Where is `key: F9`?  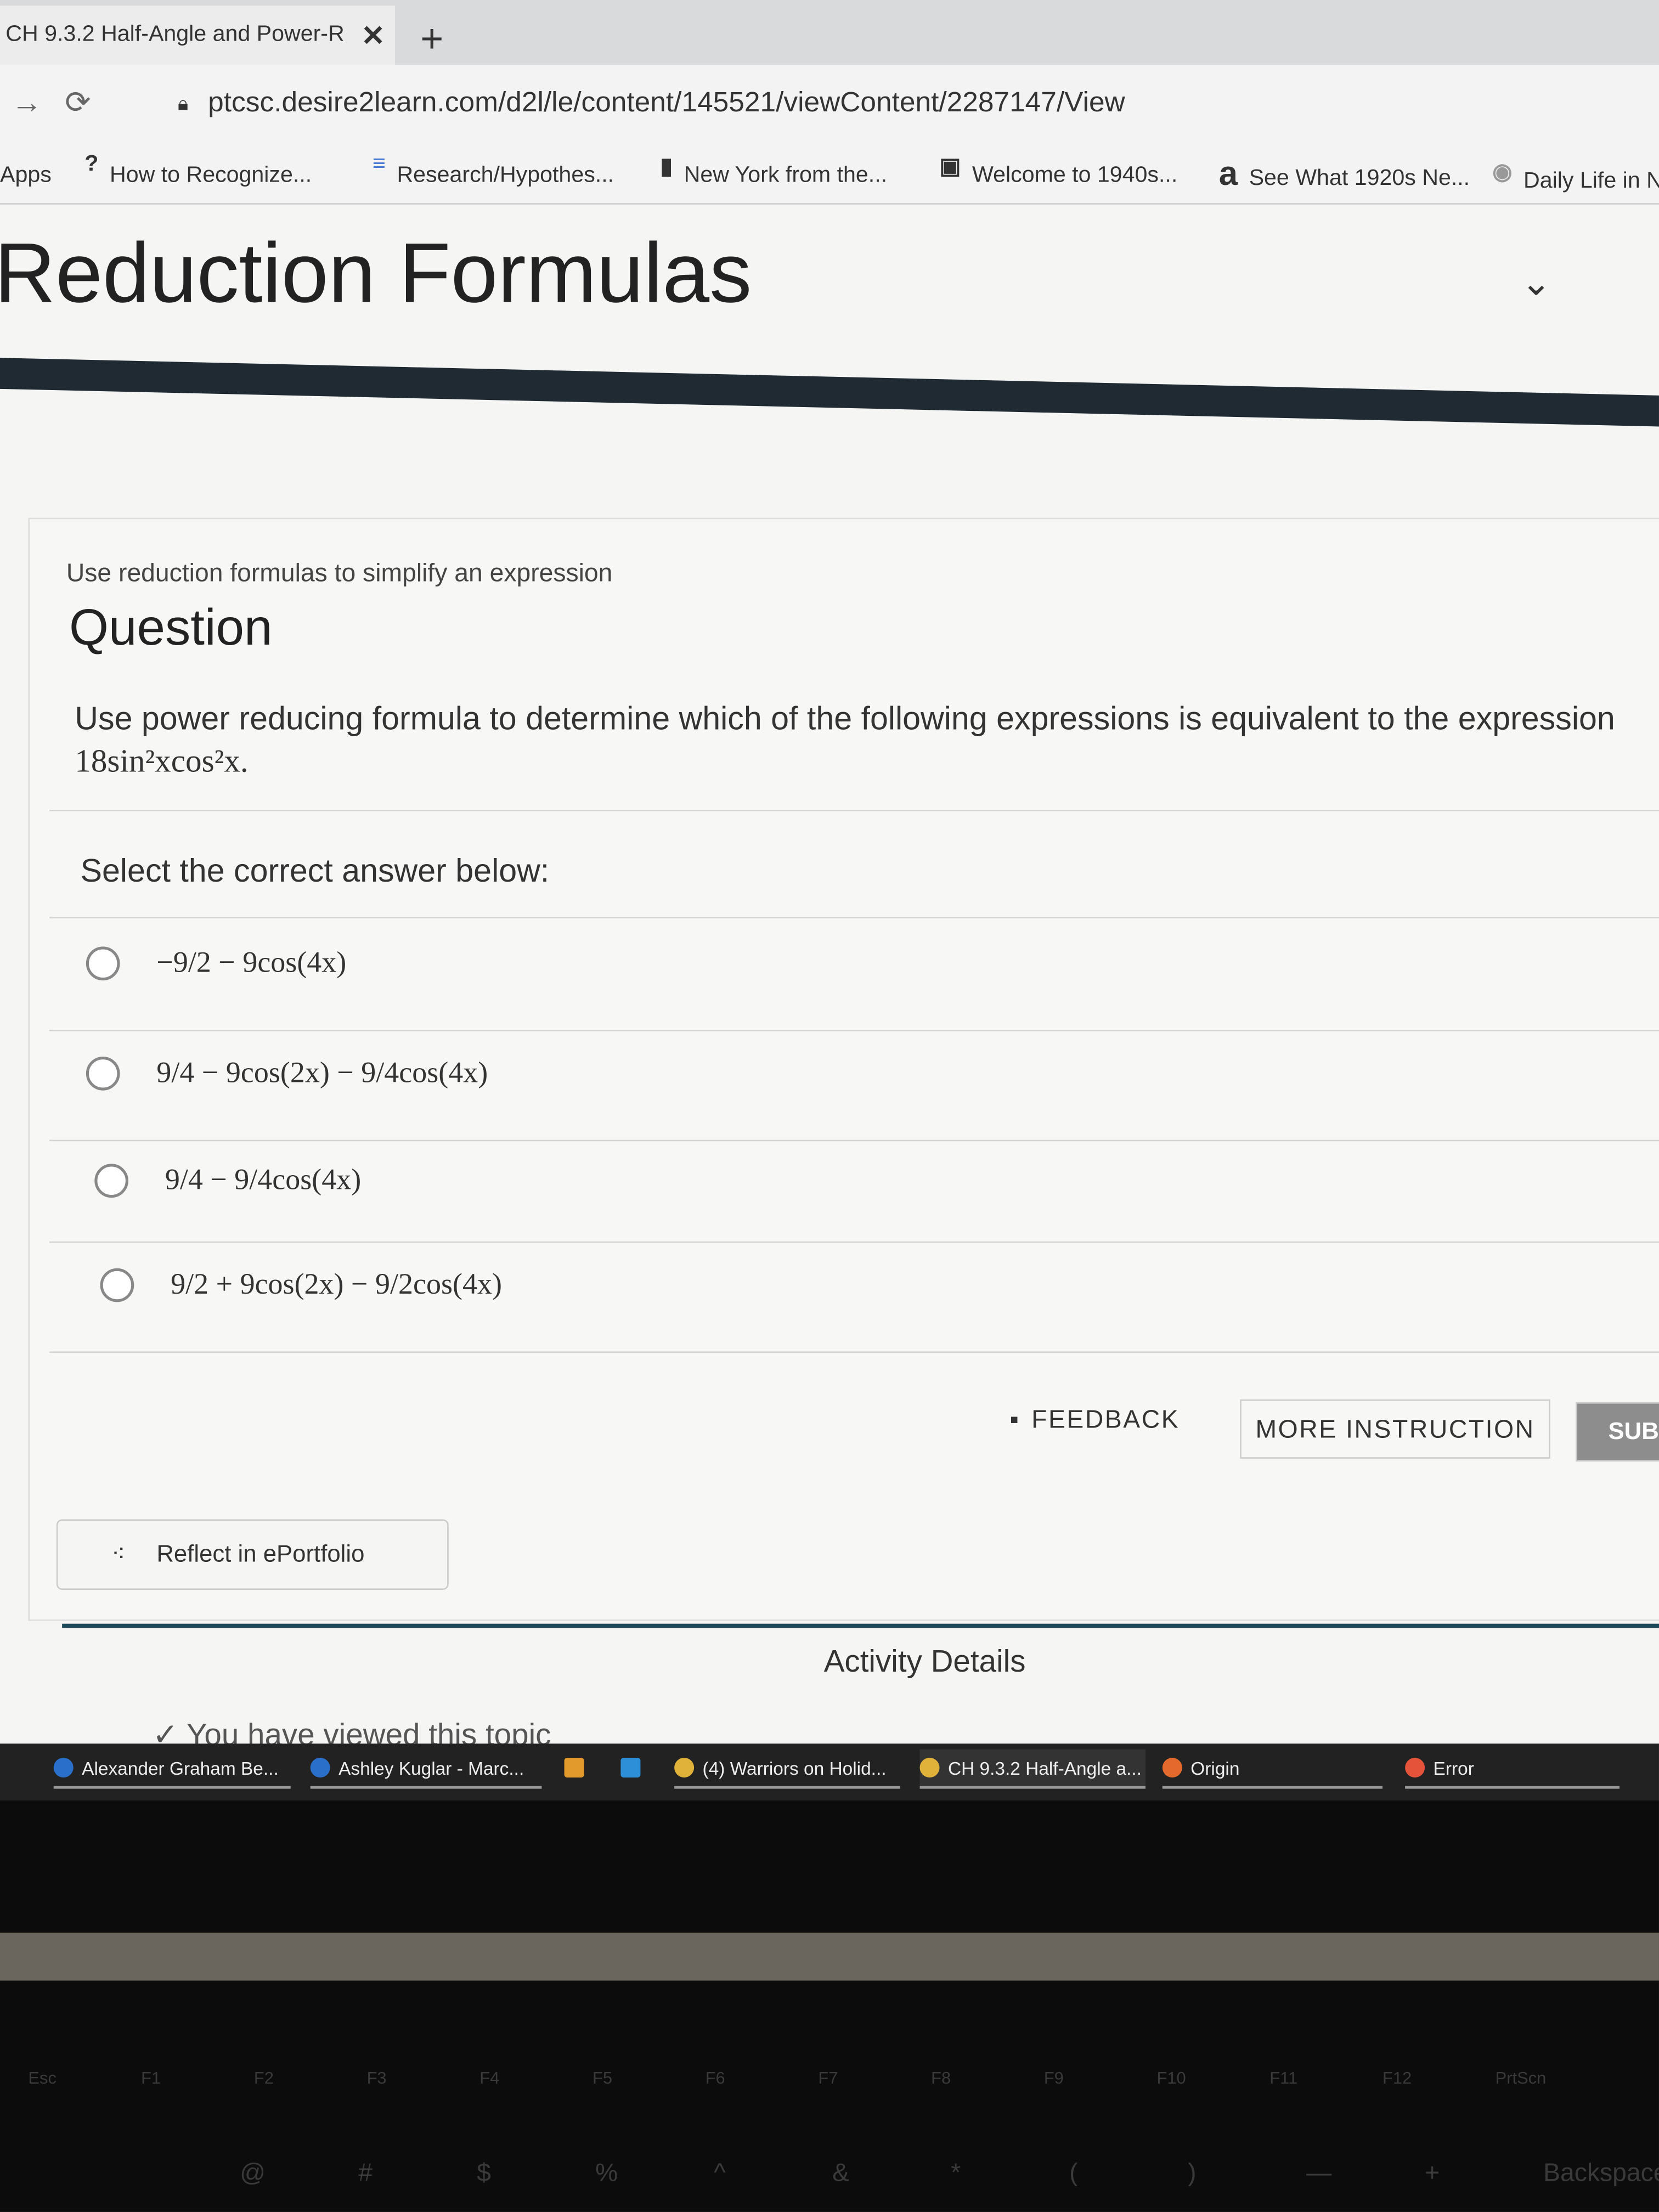
key: F9 is located at coordinates (1053, 2078).